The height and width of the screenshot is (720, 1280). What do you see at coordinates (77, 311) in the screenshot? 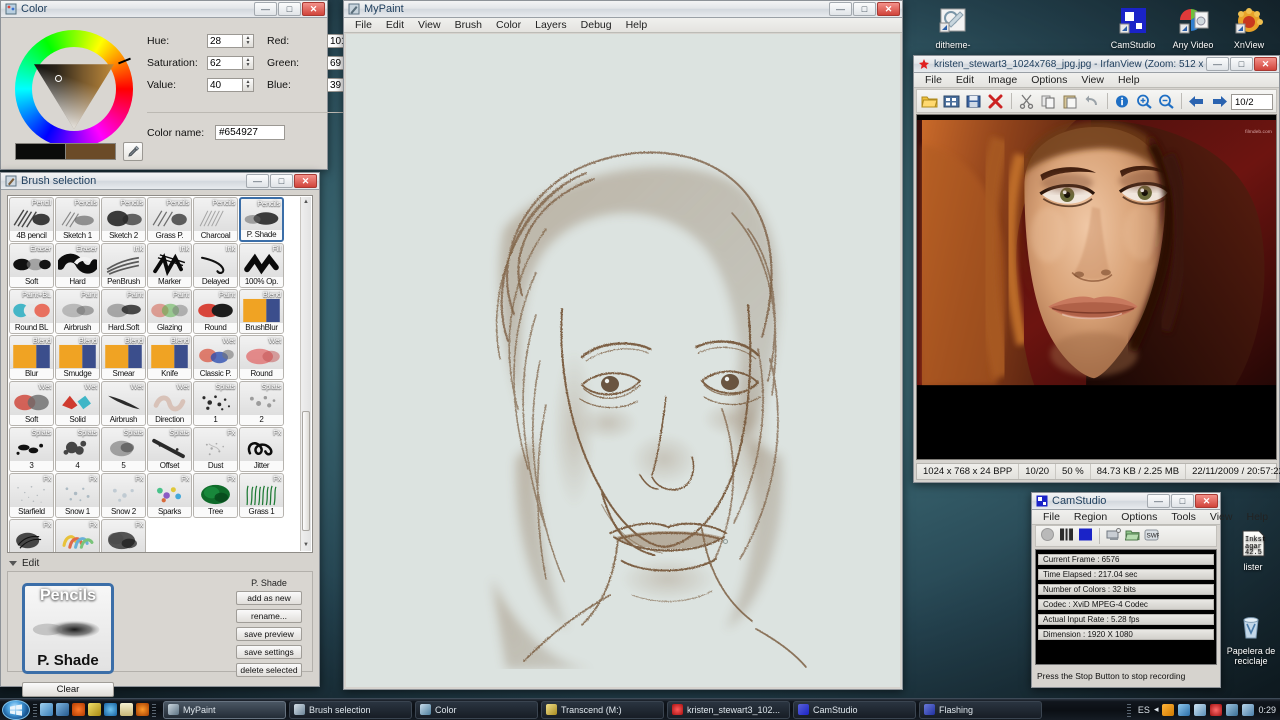
I see `brush-item: Paint Airbrush` at bounding box center [77, 311].